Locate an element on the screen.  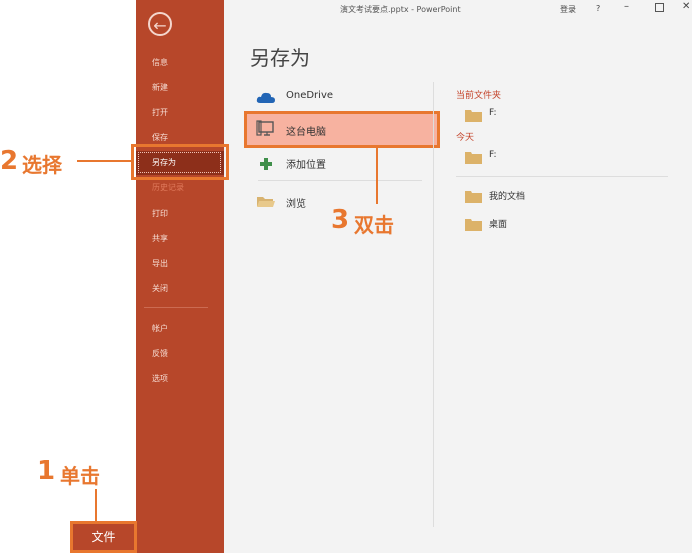
menu-history: 历史记录 is located at coordinates (168, 188).